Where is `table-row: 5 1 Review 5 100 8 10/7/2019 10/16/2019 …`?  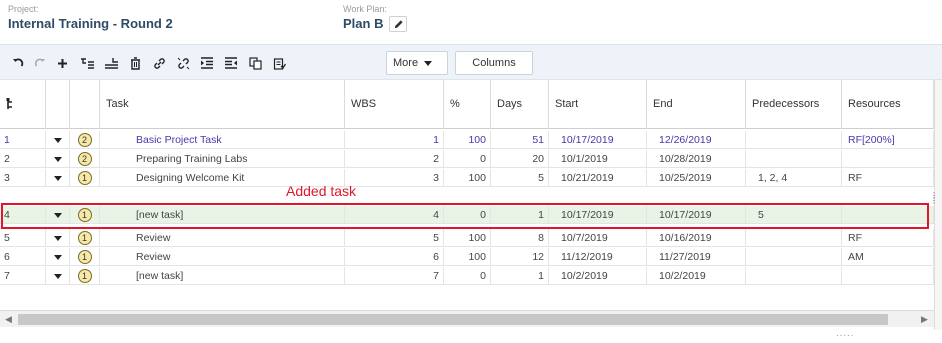 table-row: 5 1 Review 5 100 8 10/7/2019 10/16/2019 … is located at coordinates (467, 238).